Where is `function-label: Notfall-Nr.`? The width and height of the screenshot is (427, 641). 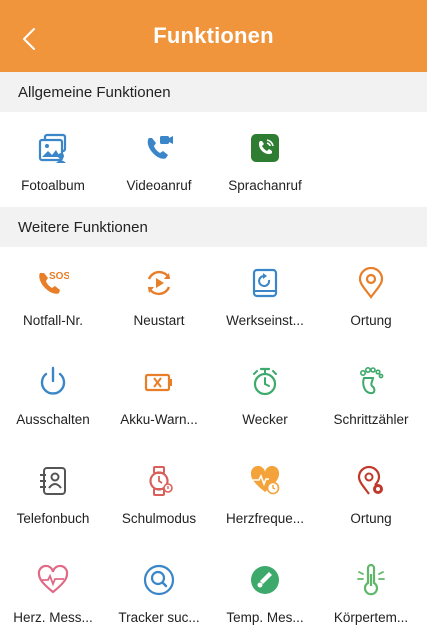
function-label: Notfall-Nr. is located at coordinates (52, 320).